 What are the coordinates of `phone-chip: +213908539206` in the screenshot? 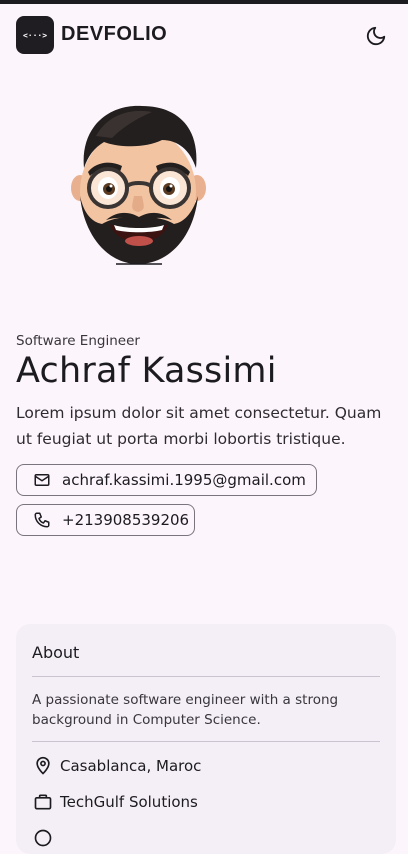 It's located at (105, 520).